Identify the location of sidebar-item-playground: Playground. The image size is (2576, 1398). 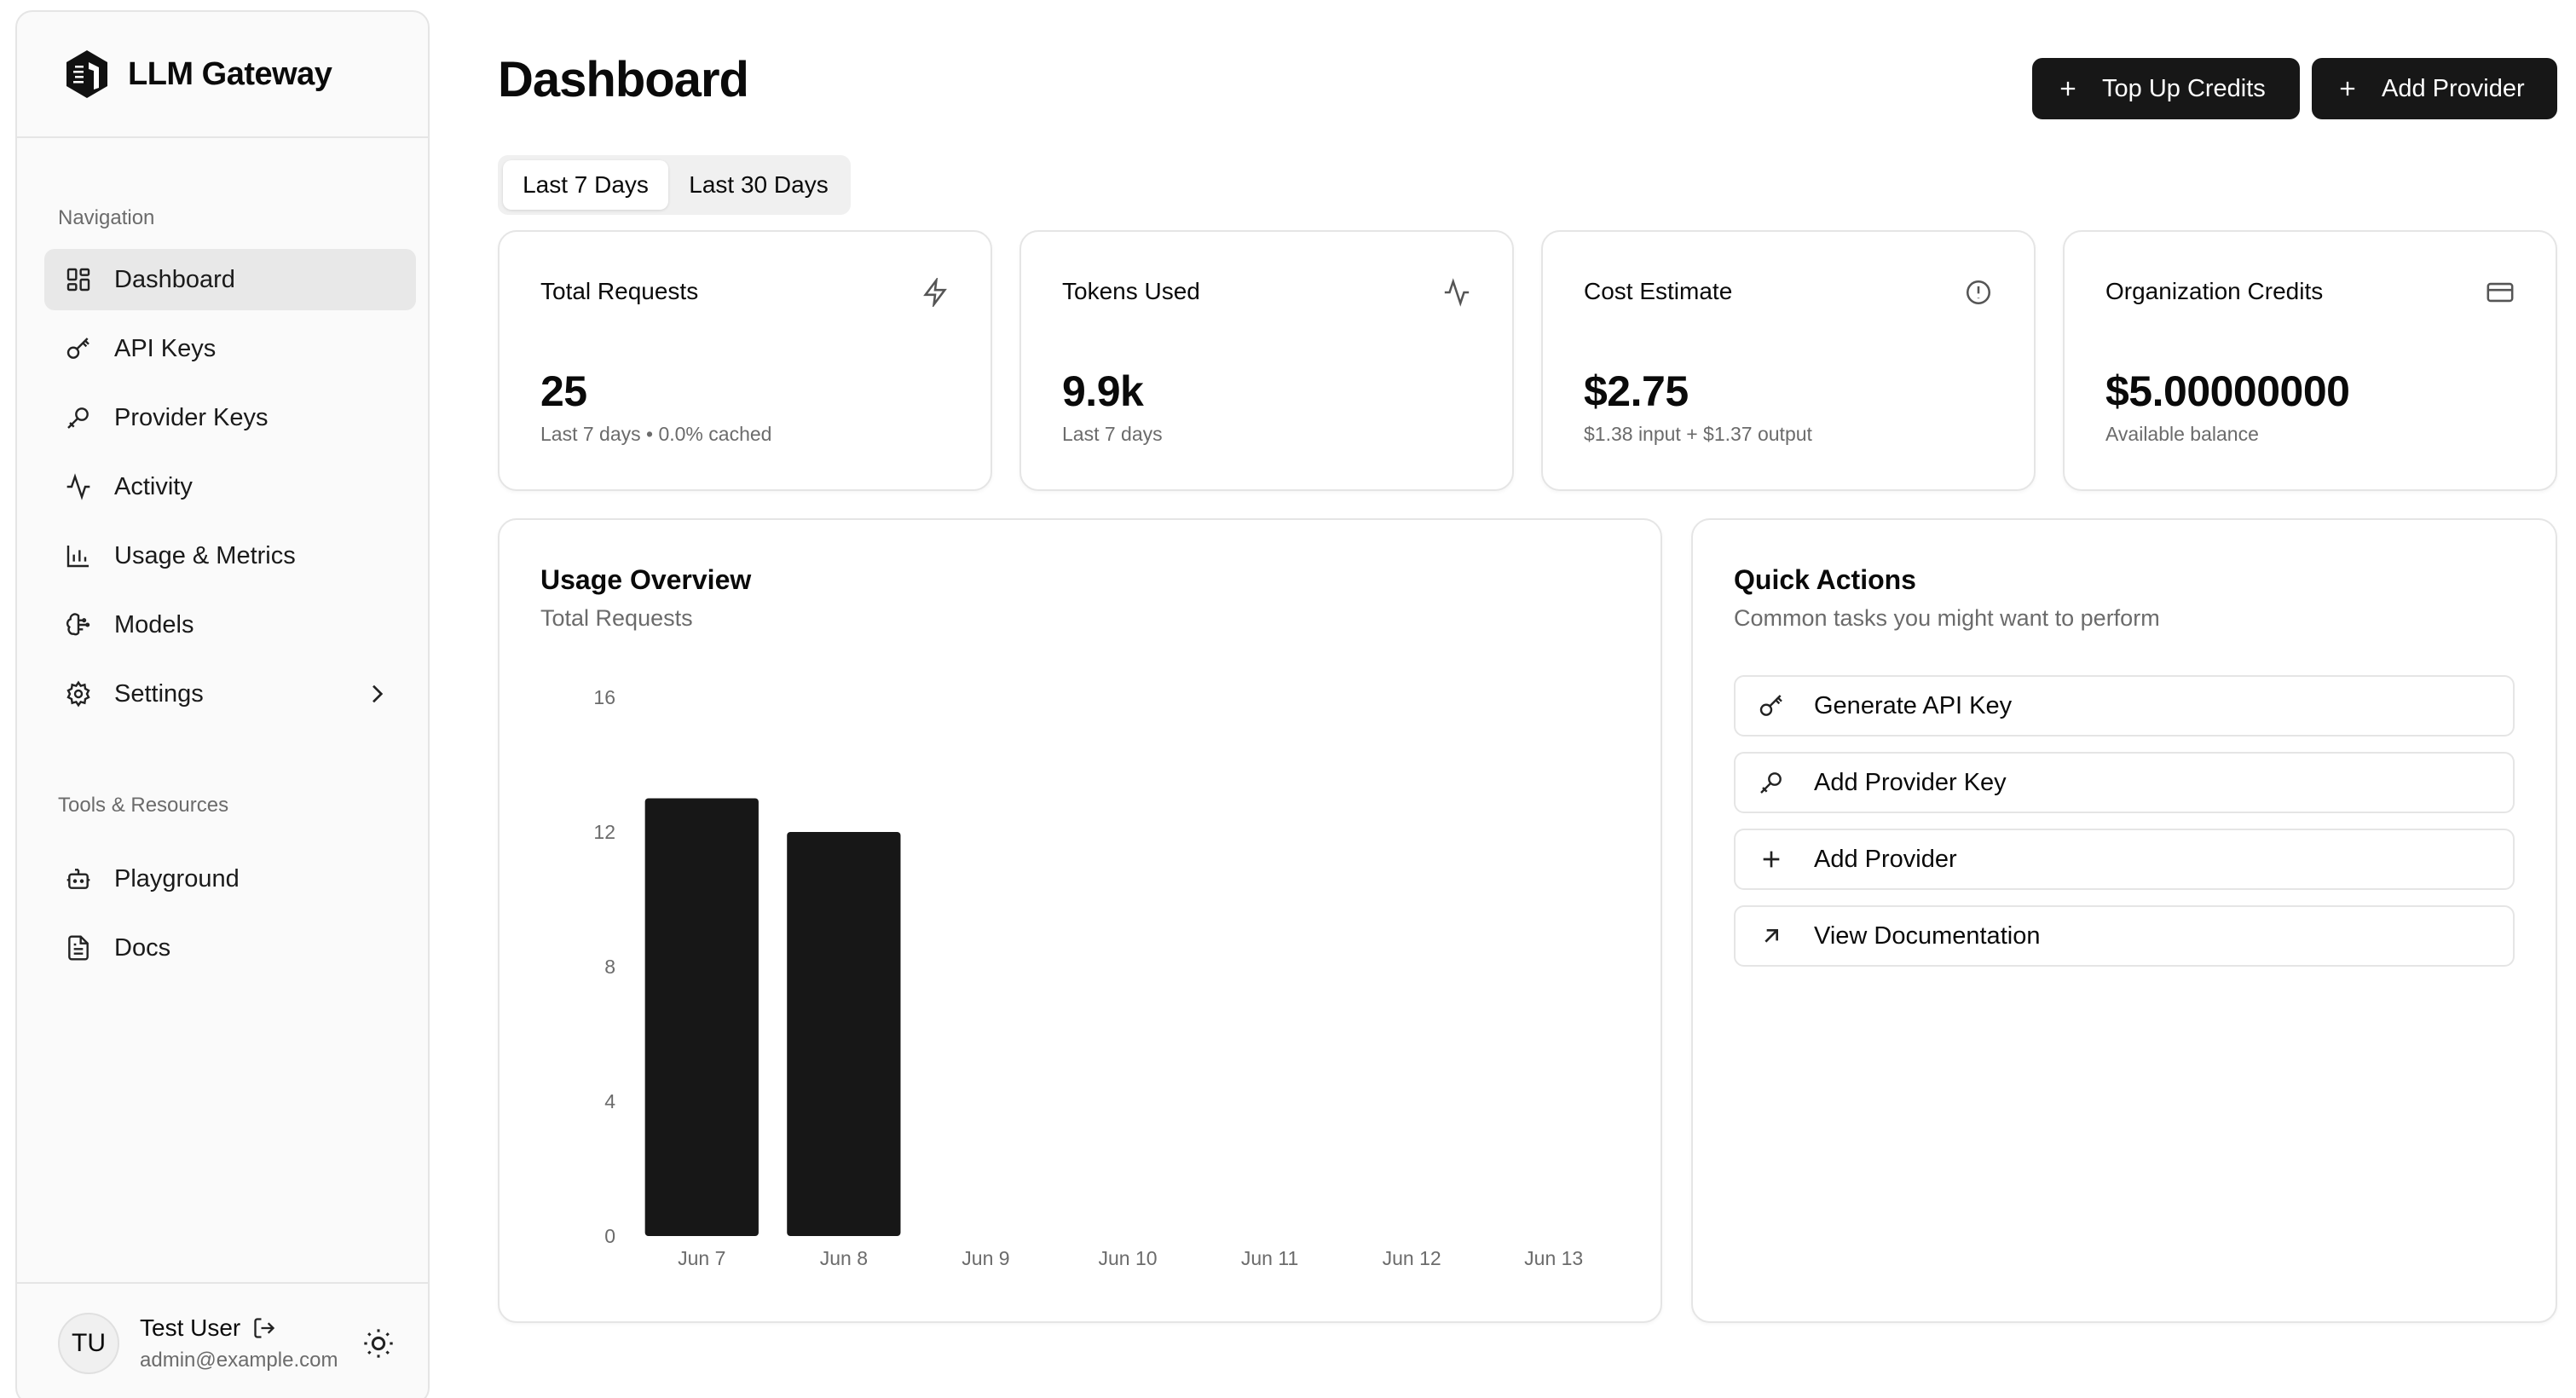
(230, 879).